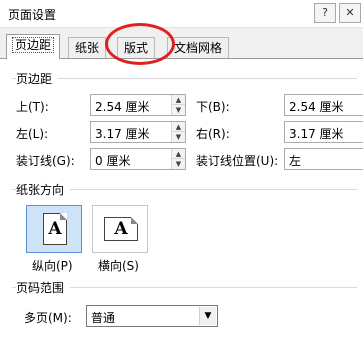 The width and height of the screenshot is (363, 339). Describe the element at coordinates (213, 134) in the screenshot. I see `right-margin-label: 右(R):` at that location.